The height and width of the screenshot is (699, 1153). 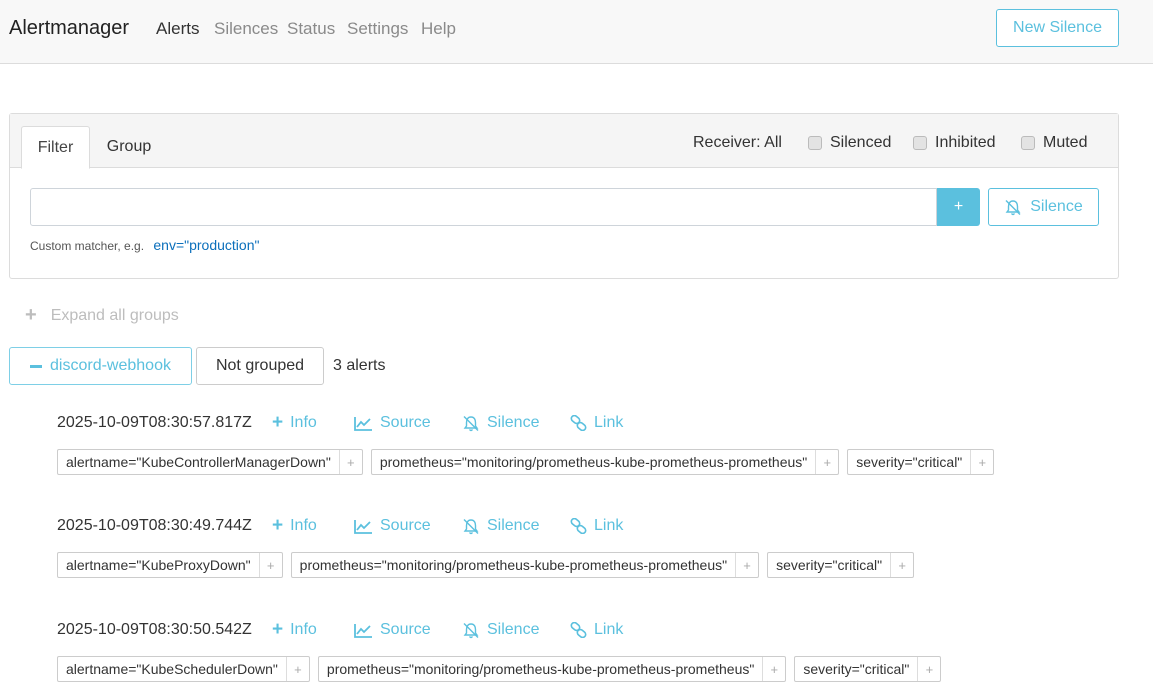 What do you see at coordinates (359, 365) in the screenshot?
I see `alert-count: 3 alerts` at bounding box center [359, 365].